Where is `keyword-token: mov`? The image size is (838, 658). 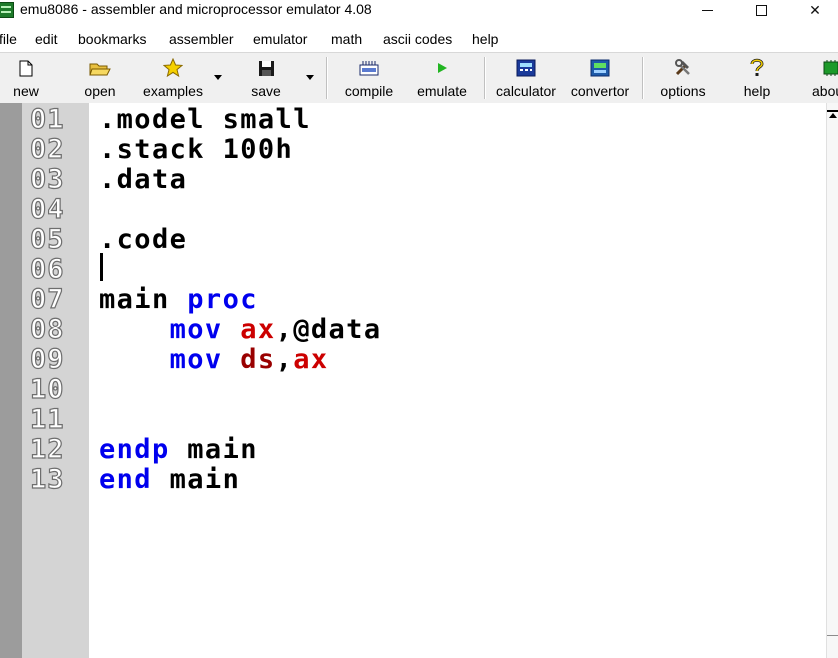 keyword-token: mov is located at coordinates (196, 359).